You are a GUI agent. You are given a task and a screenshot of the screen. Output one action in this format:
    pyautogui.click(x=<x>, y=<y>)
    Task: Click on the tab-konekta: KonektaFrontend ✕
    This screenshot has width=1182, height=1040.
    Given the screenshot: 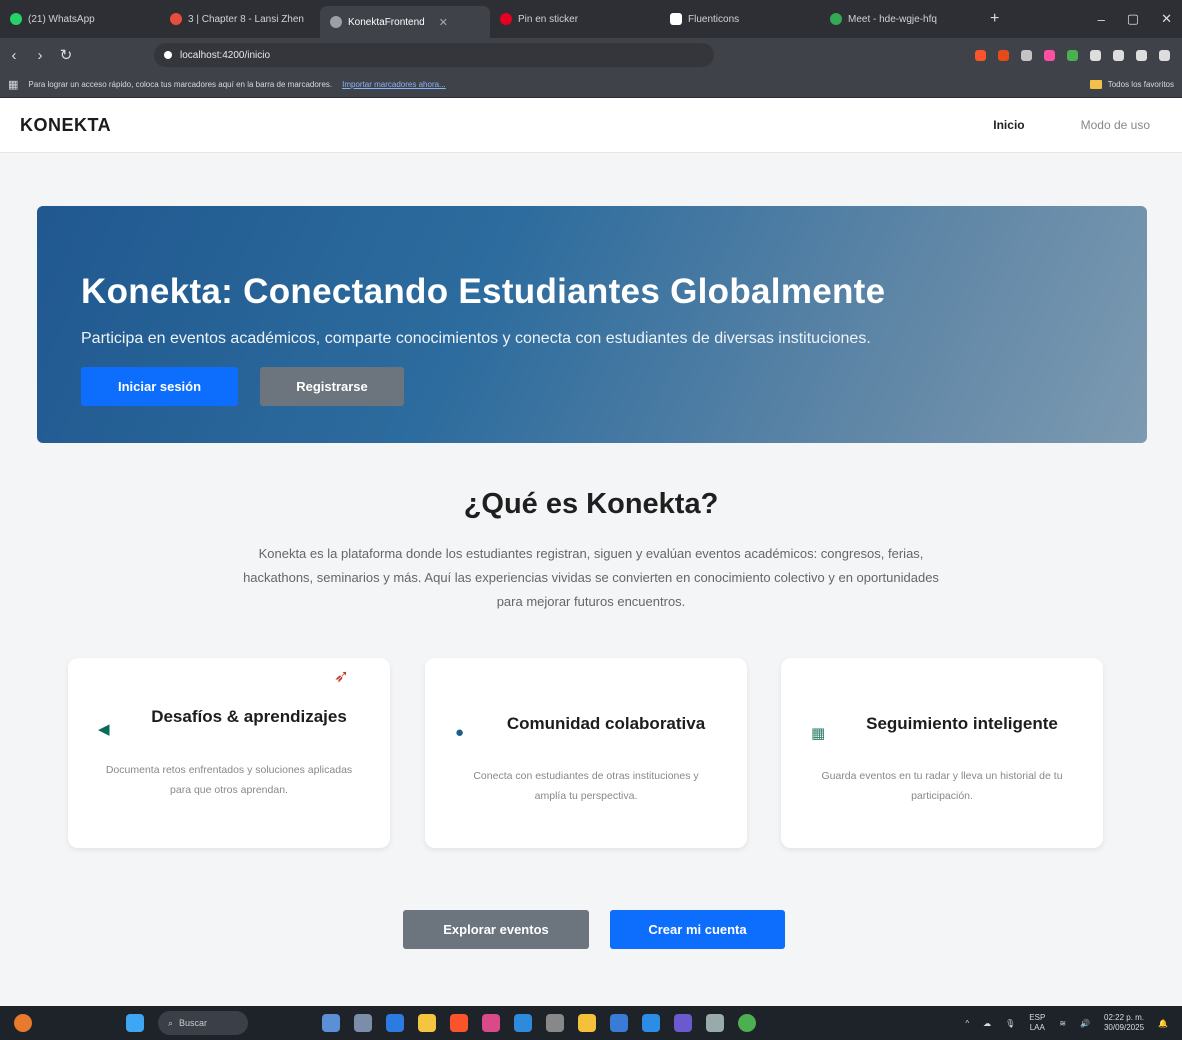 What is the action you would take?
    pyautogui.click(x=405, y=22)
    